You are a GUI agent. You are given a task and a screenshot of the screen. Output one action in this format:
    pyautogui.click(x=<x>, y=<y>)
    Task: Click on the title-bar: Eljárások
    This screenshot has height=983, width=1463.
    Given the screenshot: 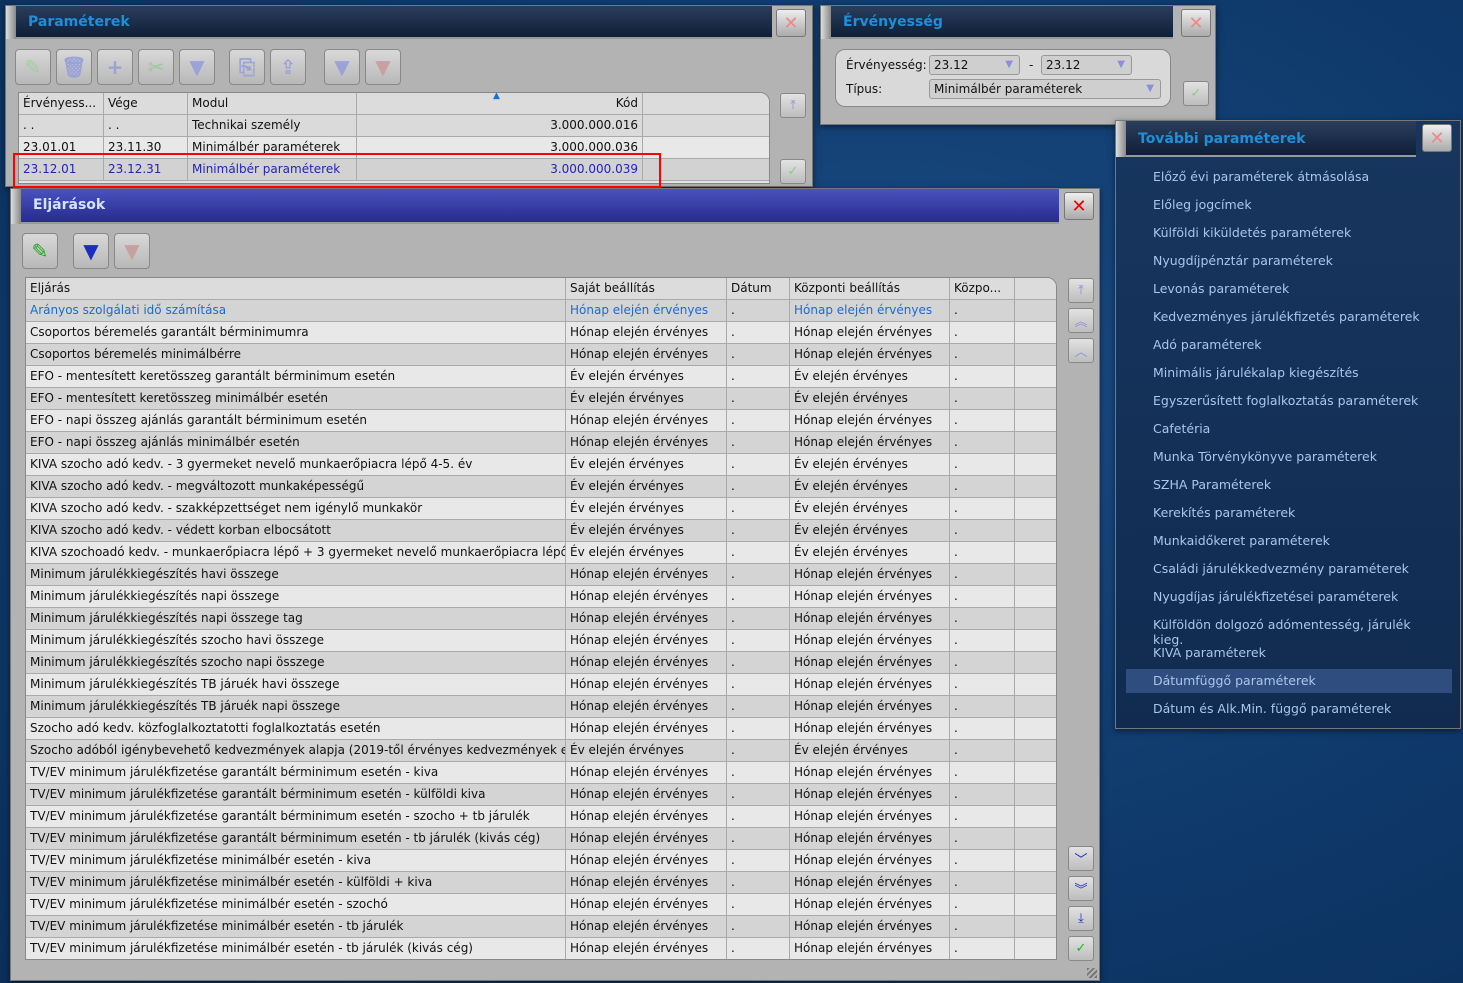 What is the action you would take?
    pyautogui.click(x=535, y=206)
    